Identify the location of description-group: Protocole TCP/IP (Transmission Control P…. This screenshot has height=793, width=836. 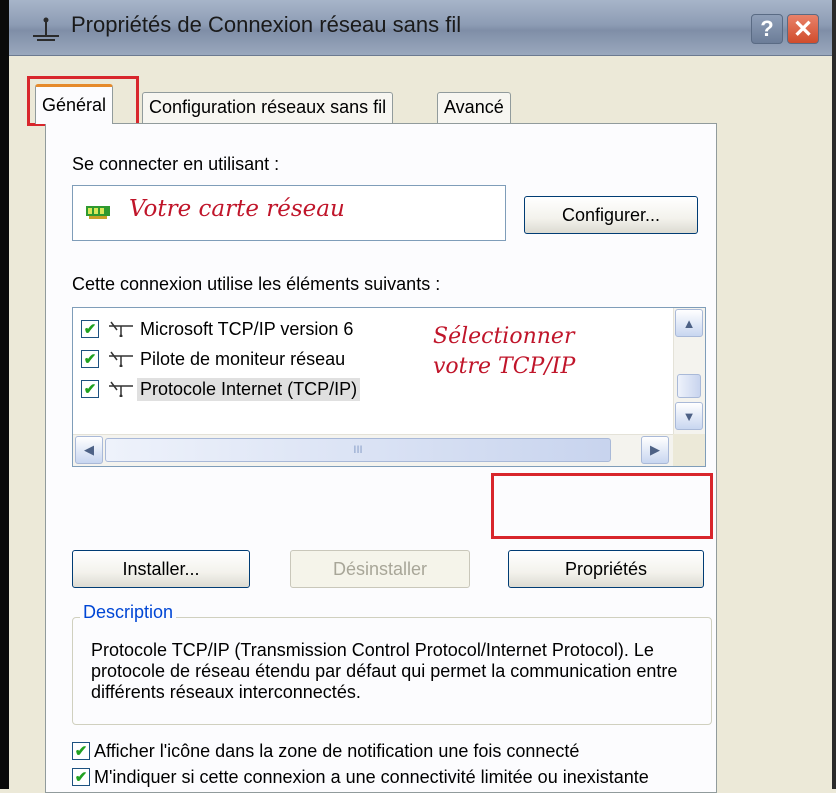
(392, 671).